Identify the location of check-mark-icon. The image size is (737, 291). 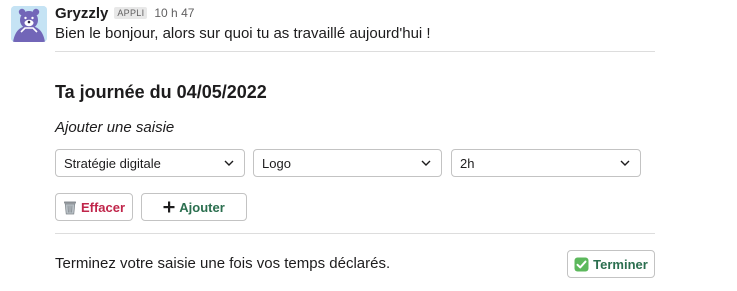
(581, 264).